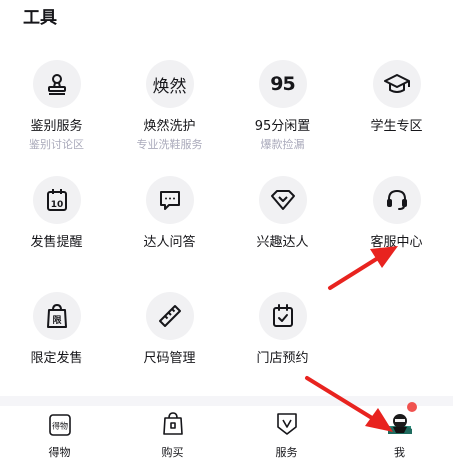  I want to click on tool-label: 兴趣达人, so click(282, 242).